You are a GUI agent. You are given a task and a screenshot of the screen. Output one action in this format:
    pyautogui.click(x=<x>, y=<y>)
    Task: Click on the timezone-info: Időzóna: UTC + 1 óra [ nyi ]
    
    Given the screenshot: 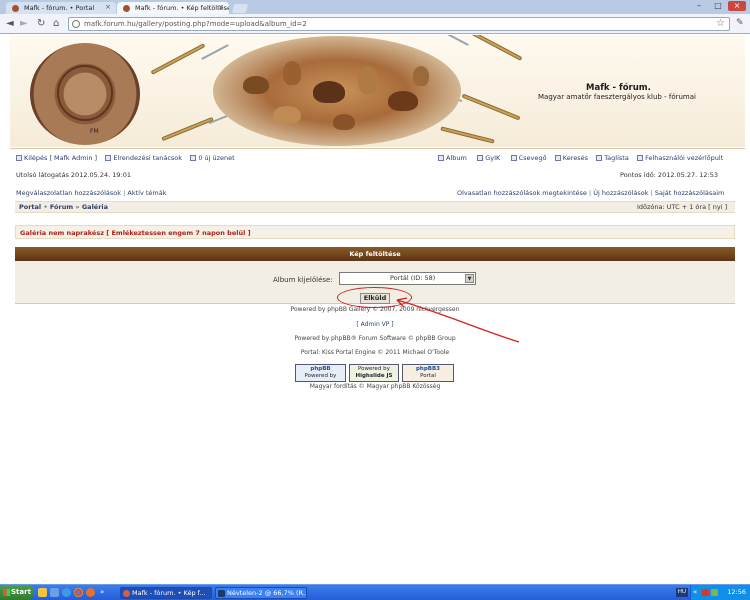 What is the action you would take?
    pyautogui.click(x=682, y=207)
    